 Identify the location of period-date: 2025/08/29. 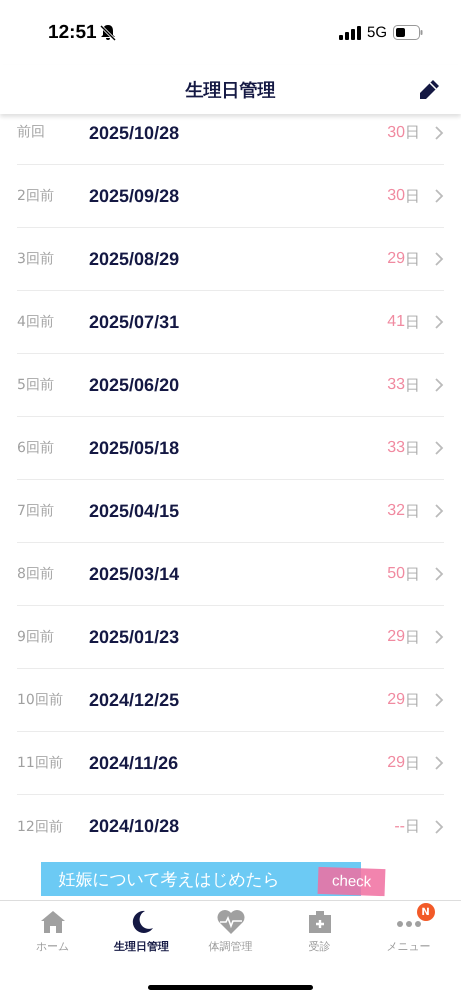
(134, 259).